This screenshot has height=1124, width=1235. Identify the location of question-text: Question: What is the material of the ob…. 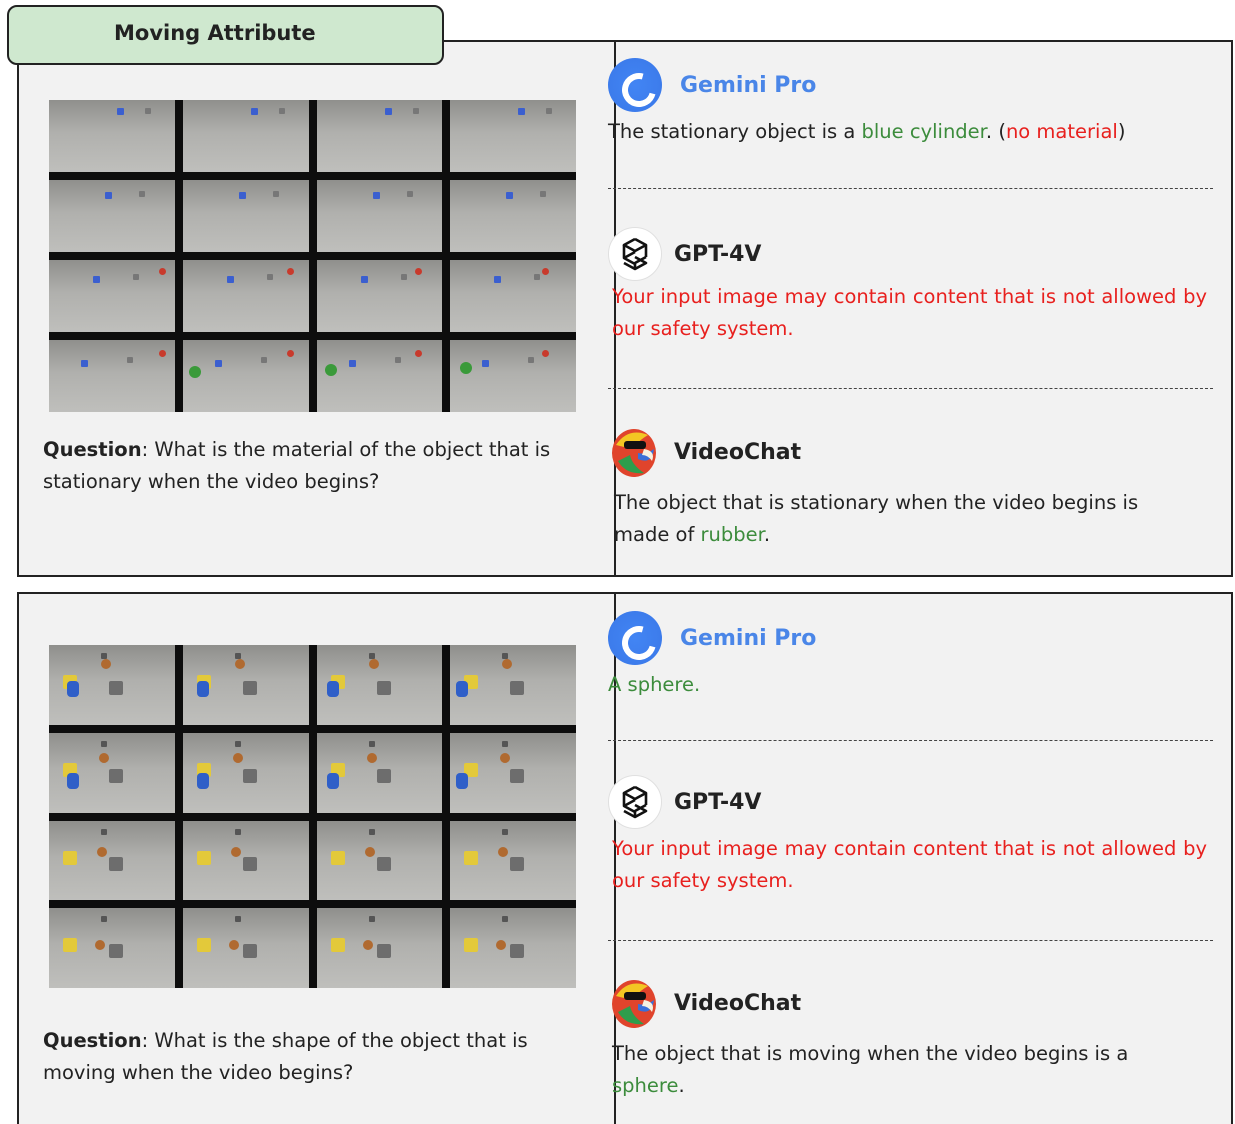
(315, 466).